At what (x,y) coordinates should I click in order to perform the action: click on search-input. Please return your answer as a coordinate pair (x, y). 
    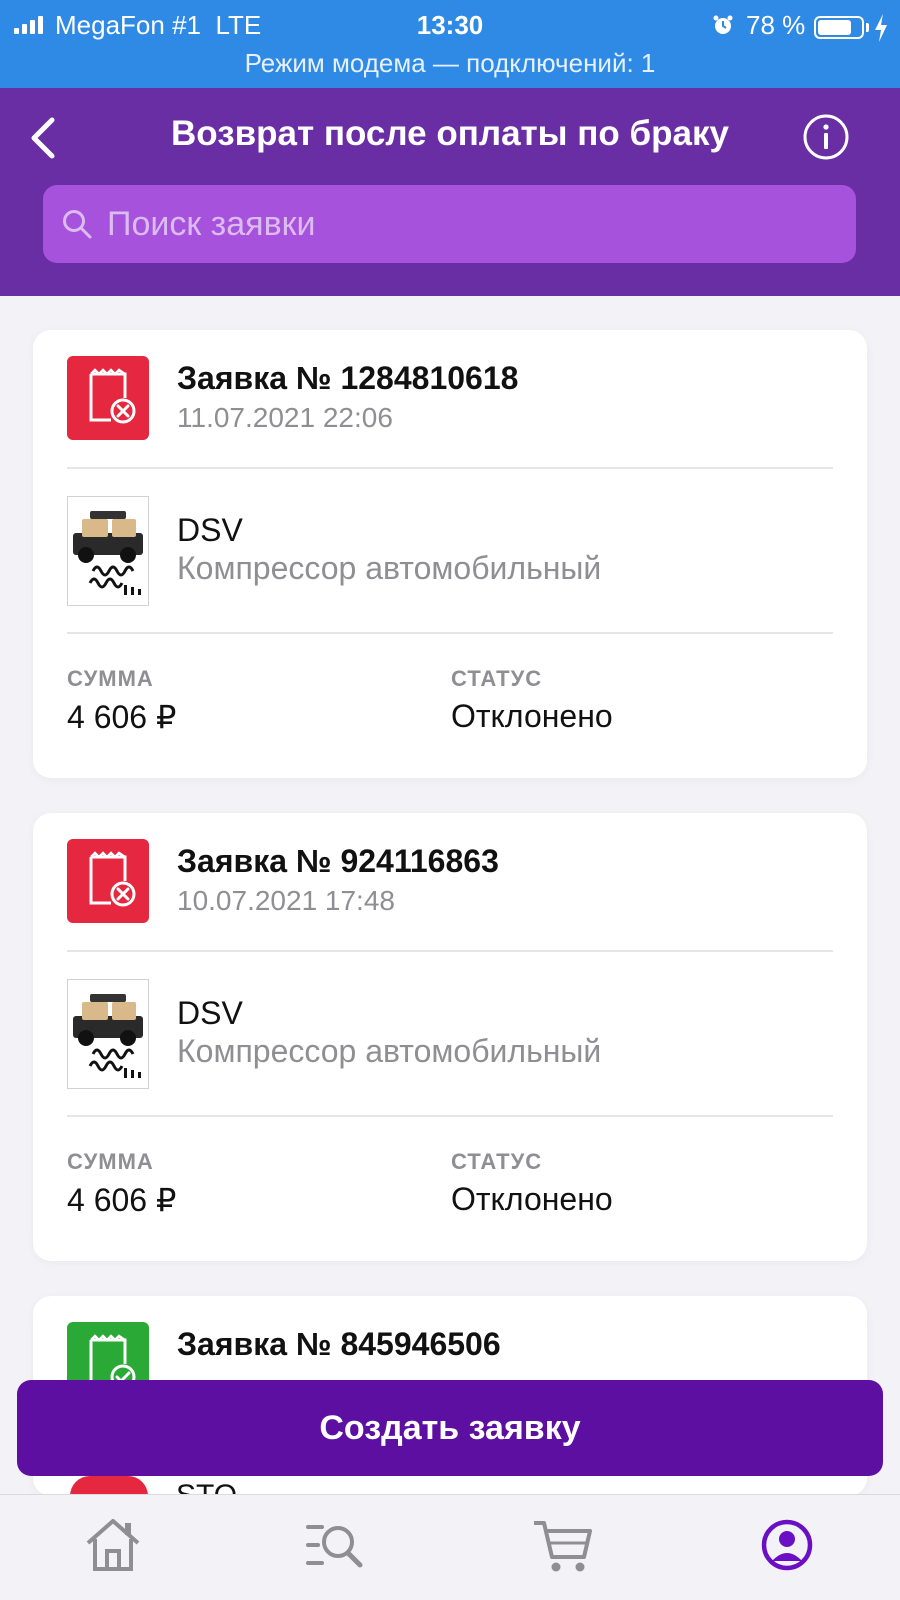
    Looking at the image, I should click on (472, 224).